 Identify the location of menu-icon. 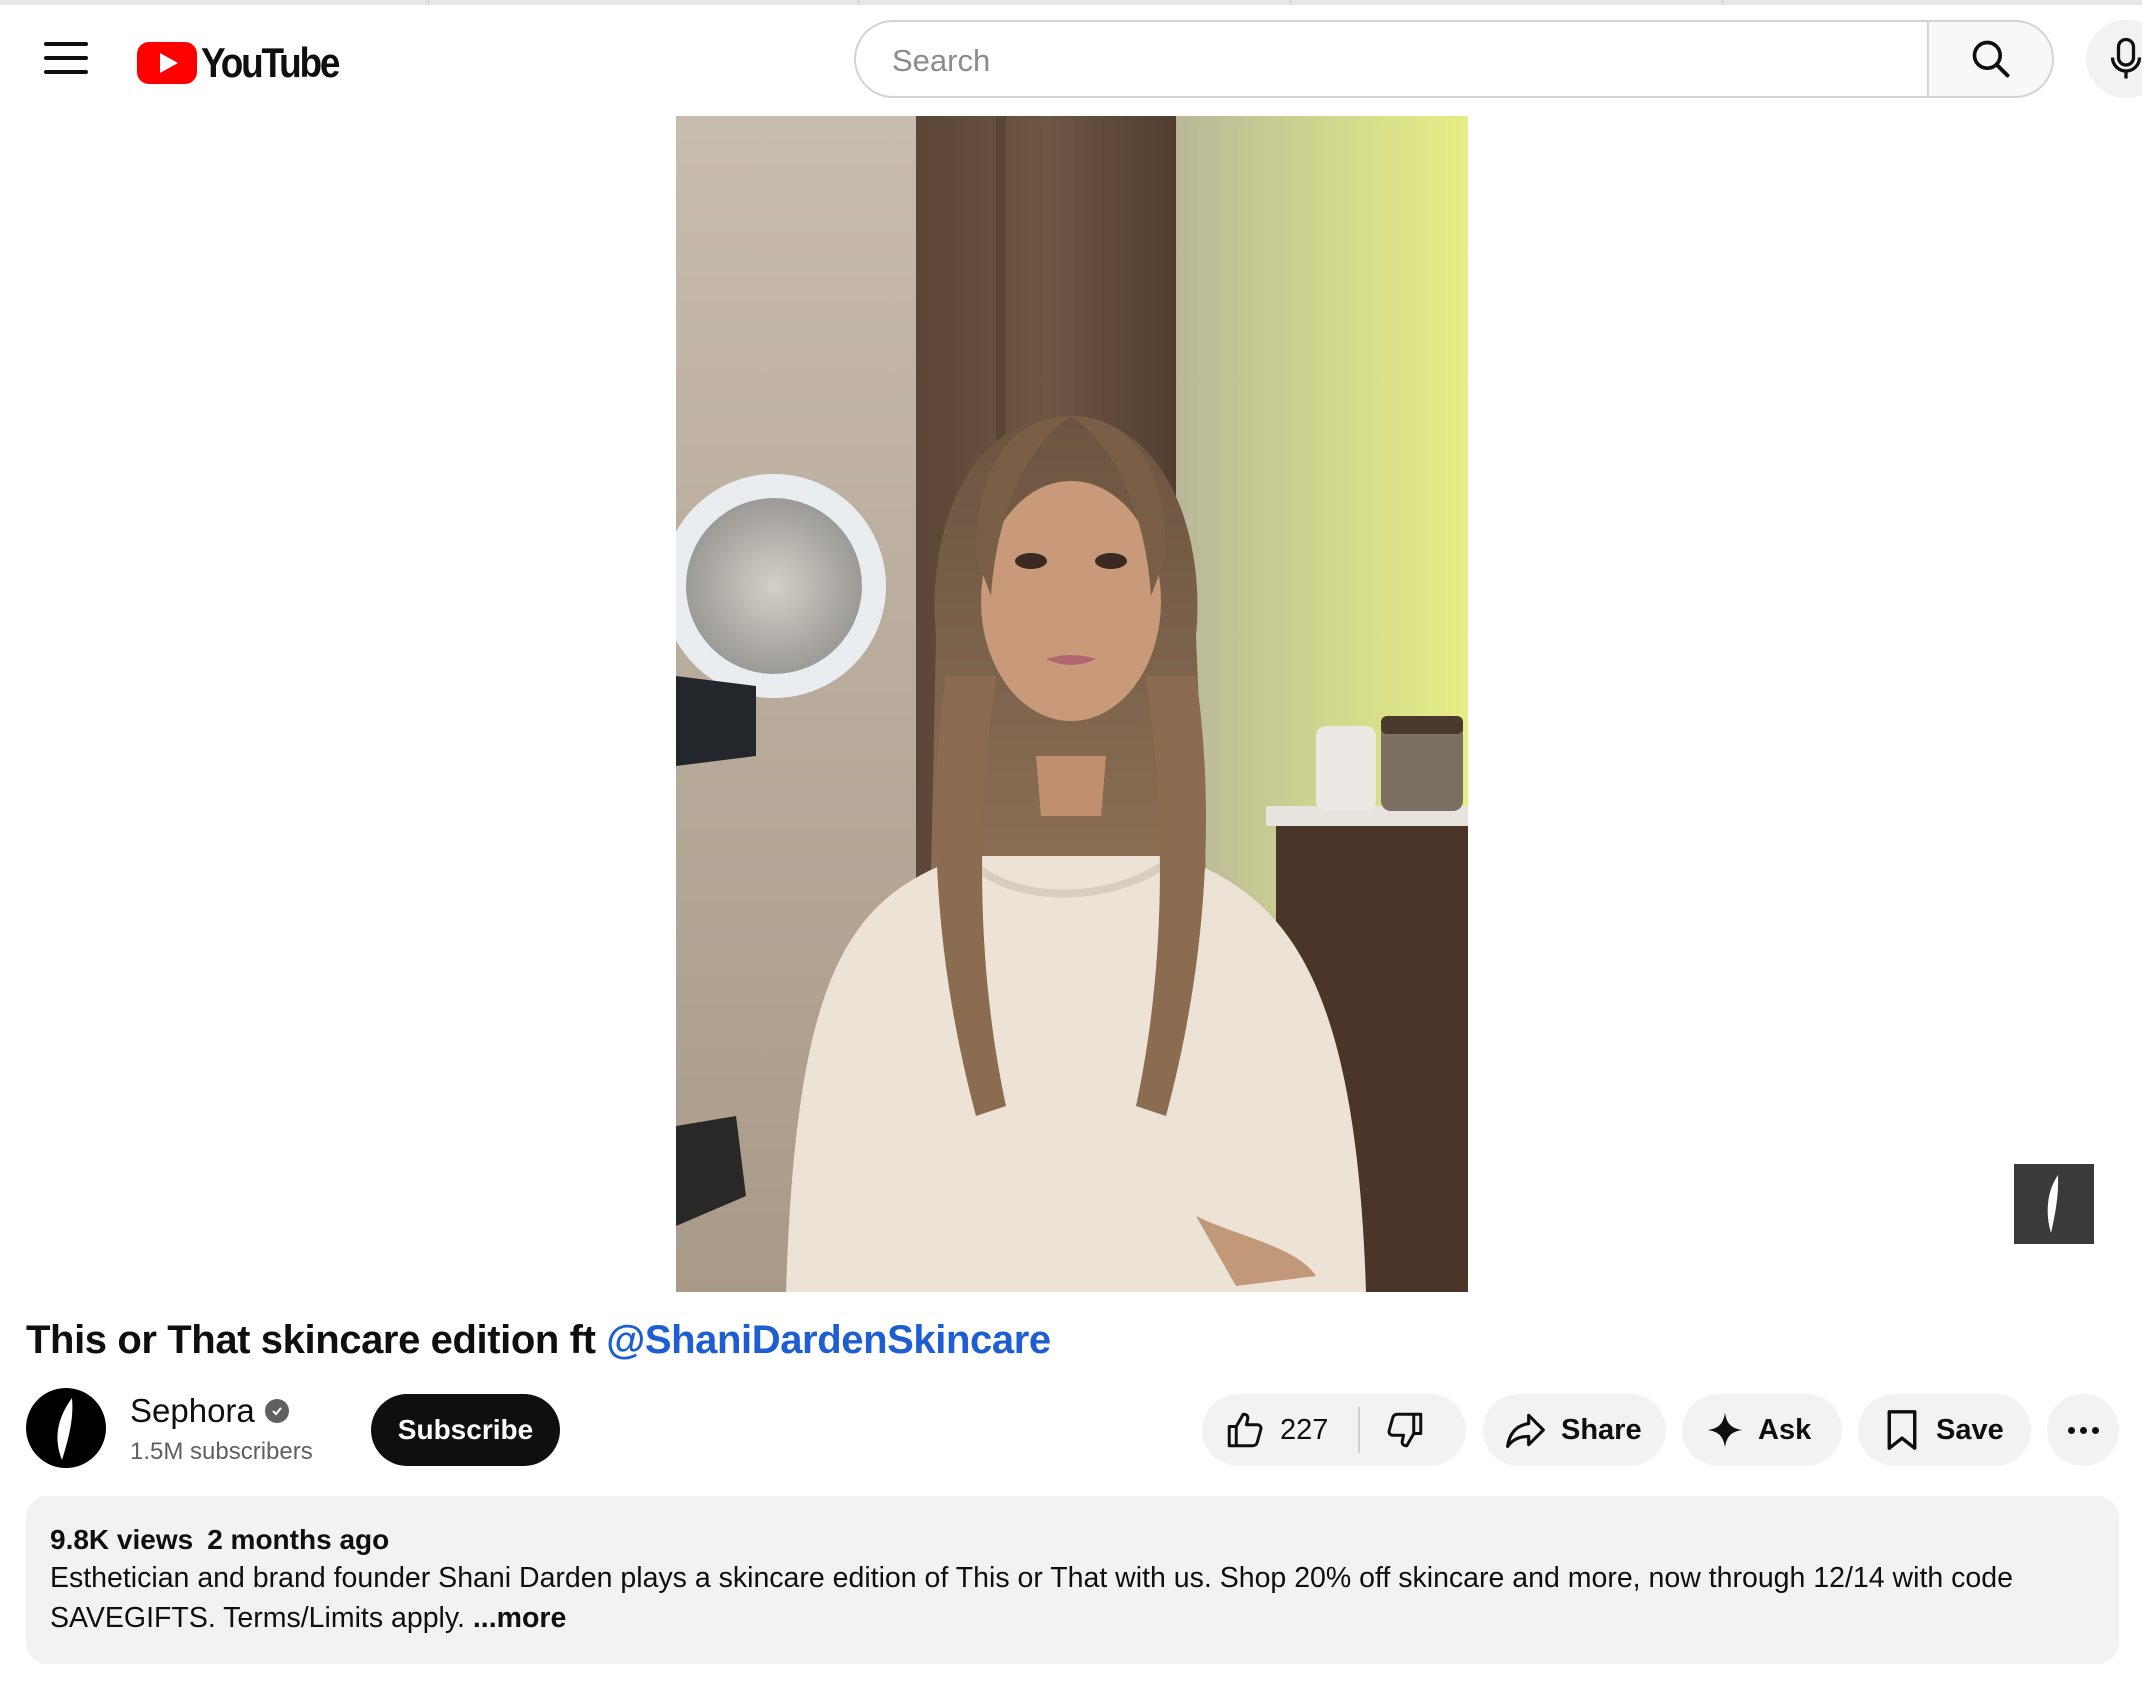
(66, 60).